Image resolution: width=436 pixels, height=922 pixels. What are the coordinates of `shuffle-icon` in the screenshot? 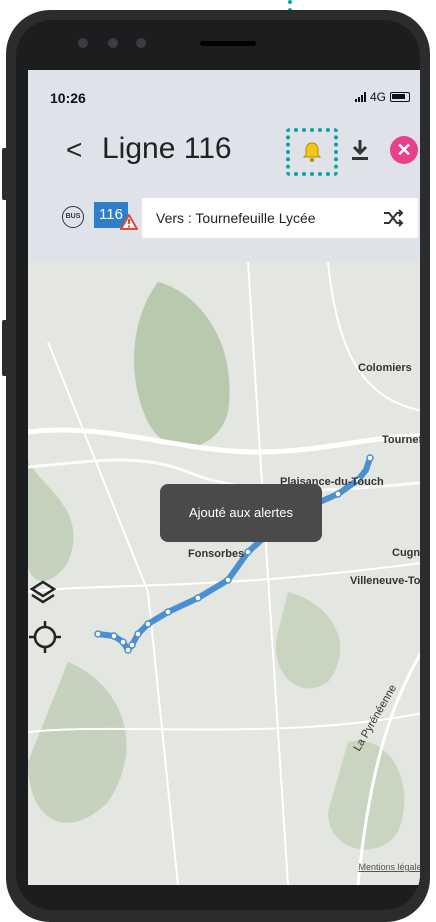 It's located at (393, 218).